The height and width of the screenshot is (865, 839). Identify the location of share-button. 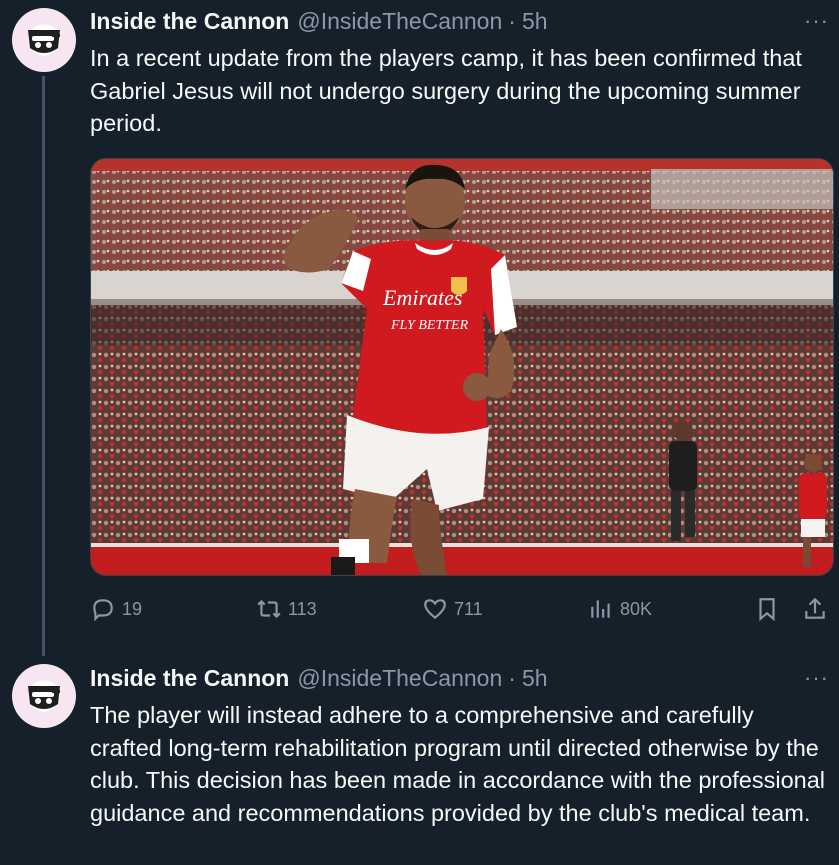
(818, 609).